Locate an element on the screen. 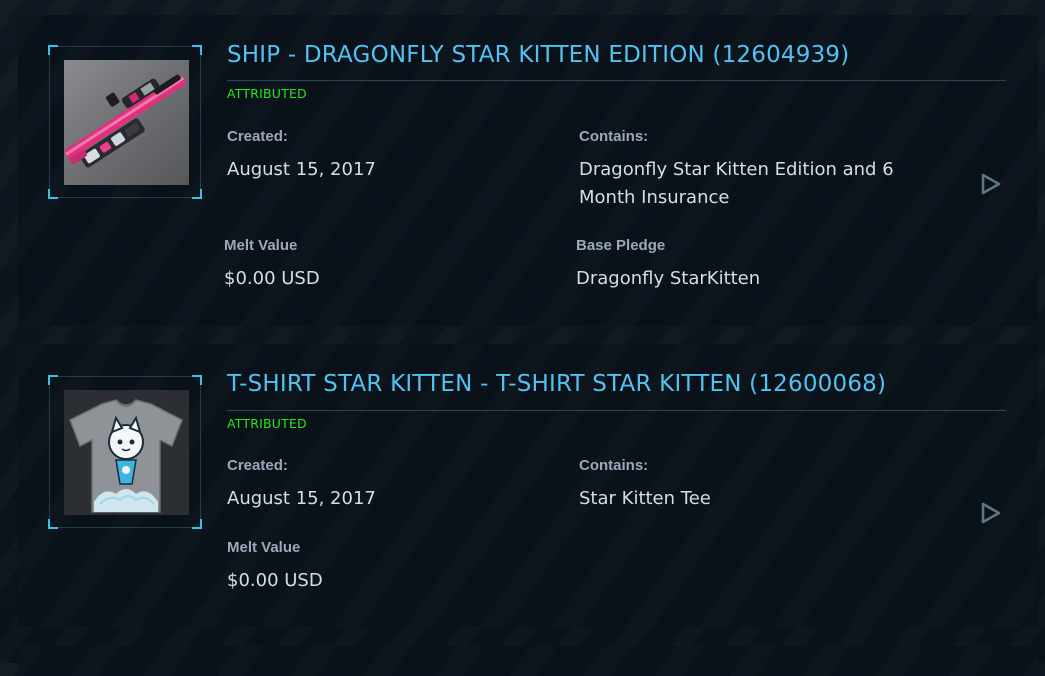 This screenshot has height=676, width=1045. base-pledge-label: Base Pledge is located at coordinates (621, 245).